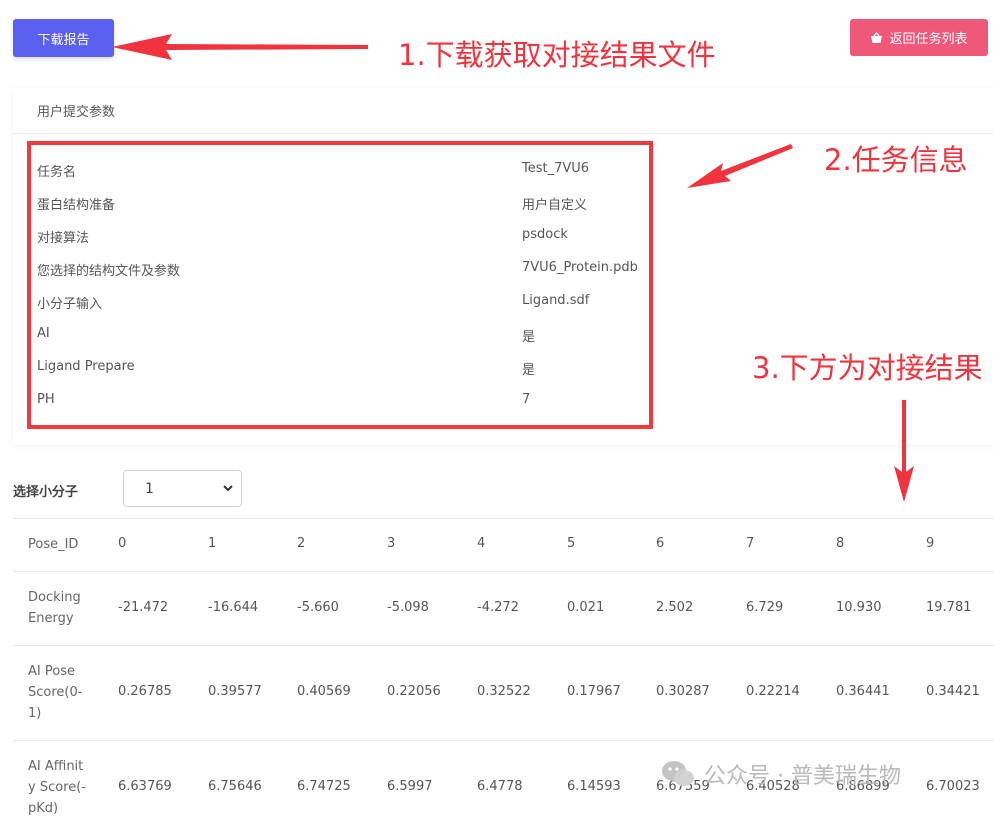  Describe the element at coordinates (683, 691) in the screenshot. I see `table-cell: 0.30287` at that location.